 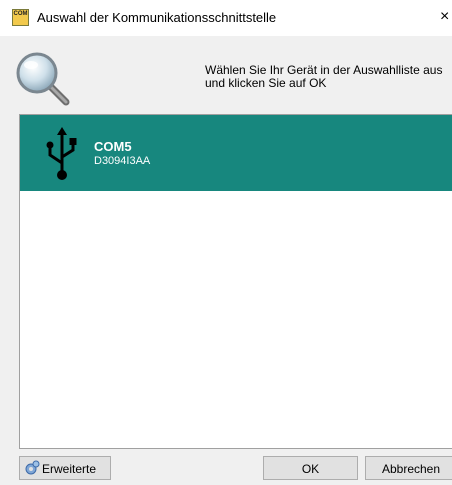 What do you see at coordinates (408, 468) in the screenshot?
I see `cancel-button: Abbrechen` at bounding box center [408, 468].